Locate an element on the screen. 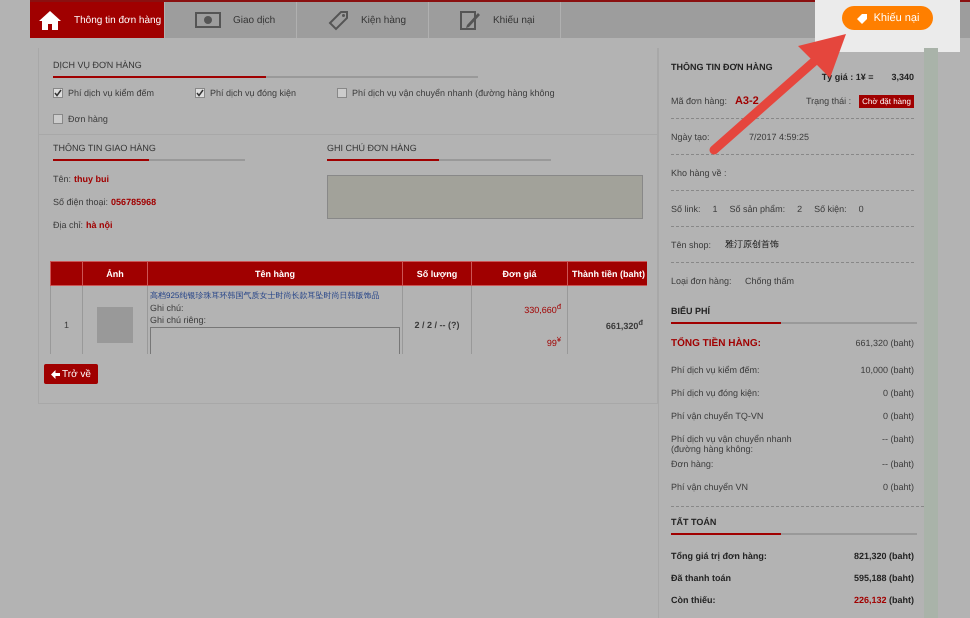  field-label: Tên: is located at coordinates (62, 179).